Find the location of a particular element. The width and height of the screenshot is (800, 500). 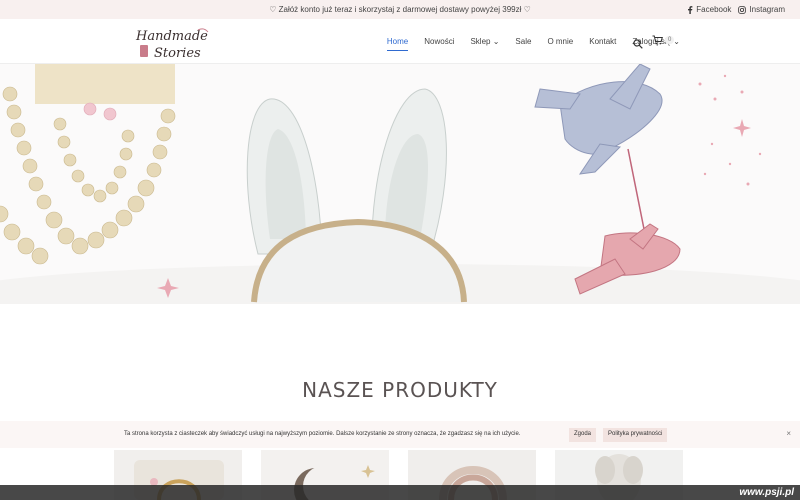

nav-nowosci: Nowości is located at coordinates (439, 41).